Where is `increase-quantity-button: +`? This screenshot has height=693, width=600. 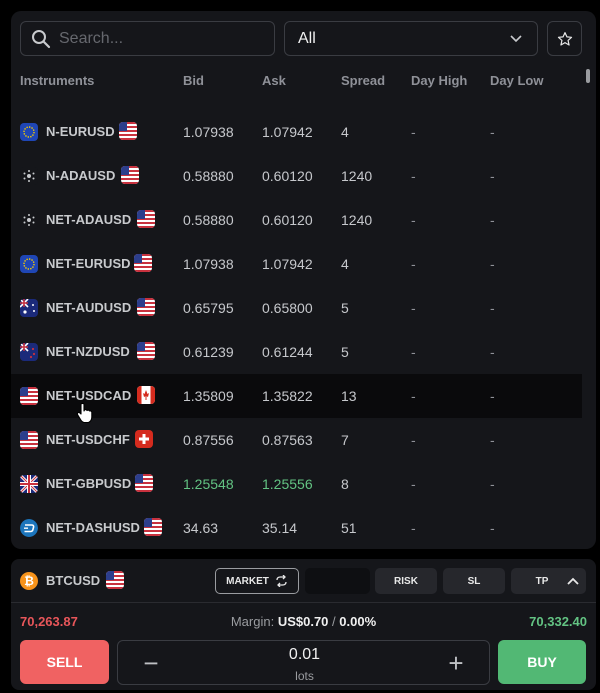 increase-quantity-button: + is located at coordinates (456, 663).